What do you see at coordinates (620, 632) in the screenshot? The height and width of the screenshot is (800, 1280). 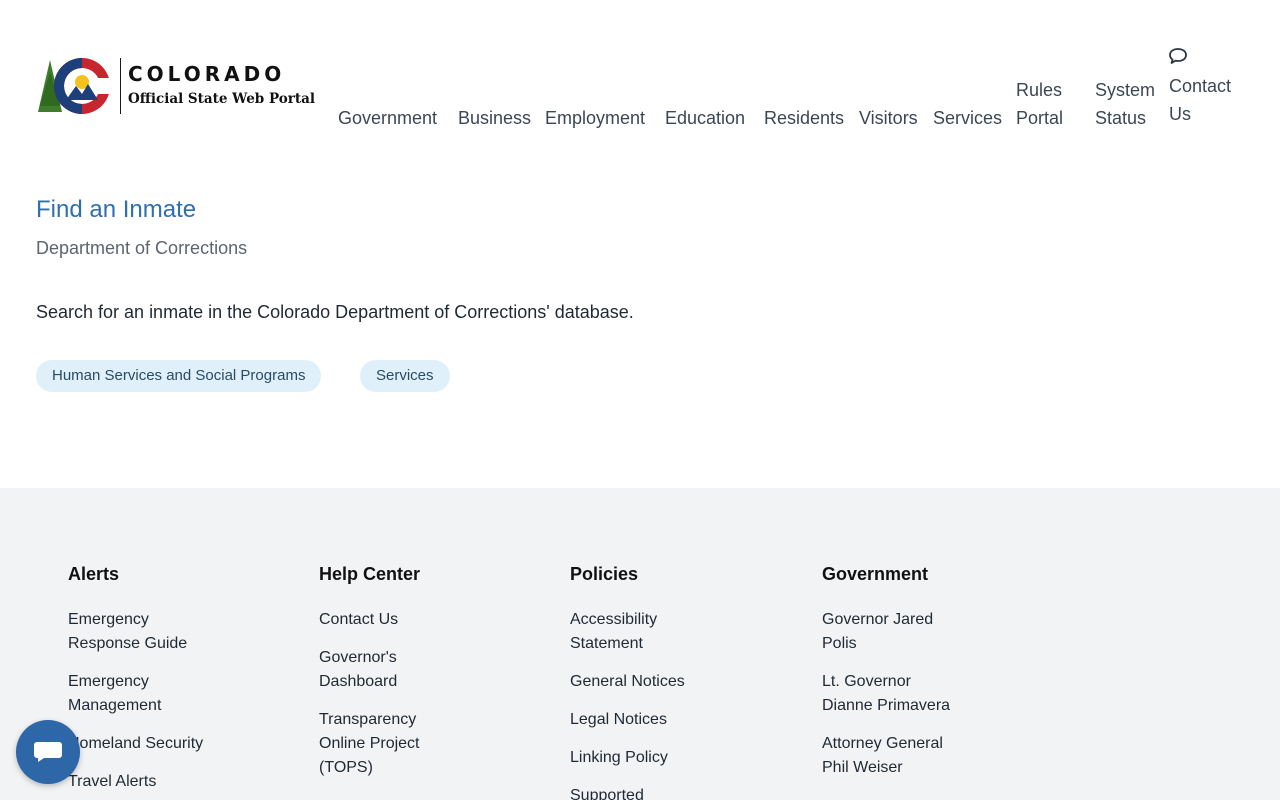 I see `footer-link-accessibility-statement: Accessibility Statement` at bounding box center [620, 632].